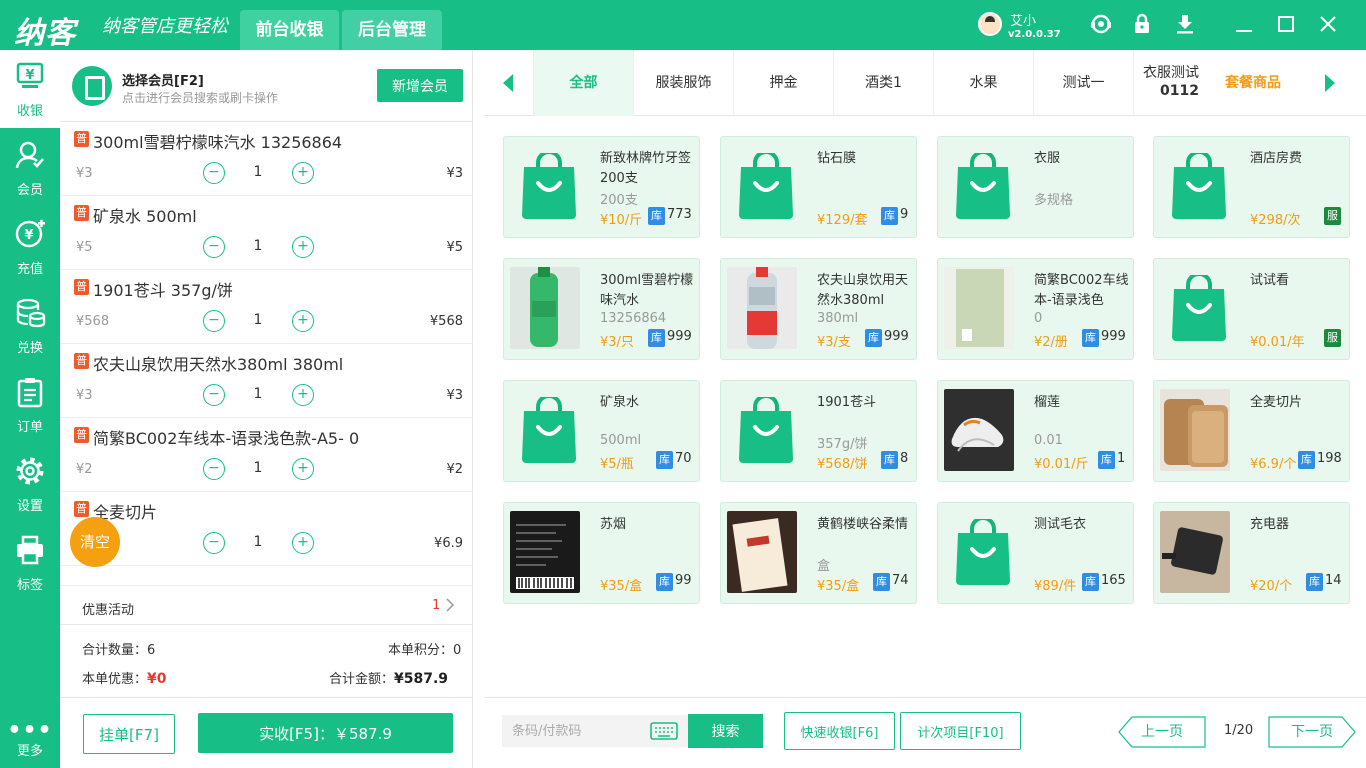 The image size is (1366, 768). I want to click on product-card: 酒店房费 ¥298/次 服, so click(1251, 187).